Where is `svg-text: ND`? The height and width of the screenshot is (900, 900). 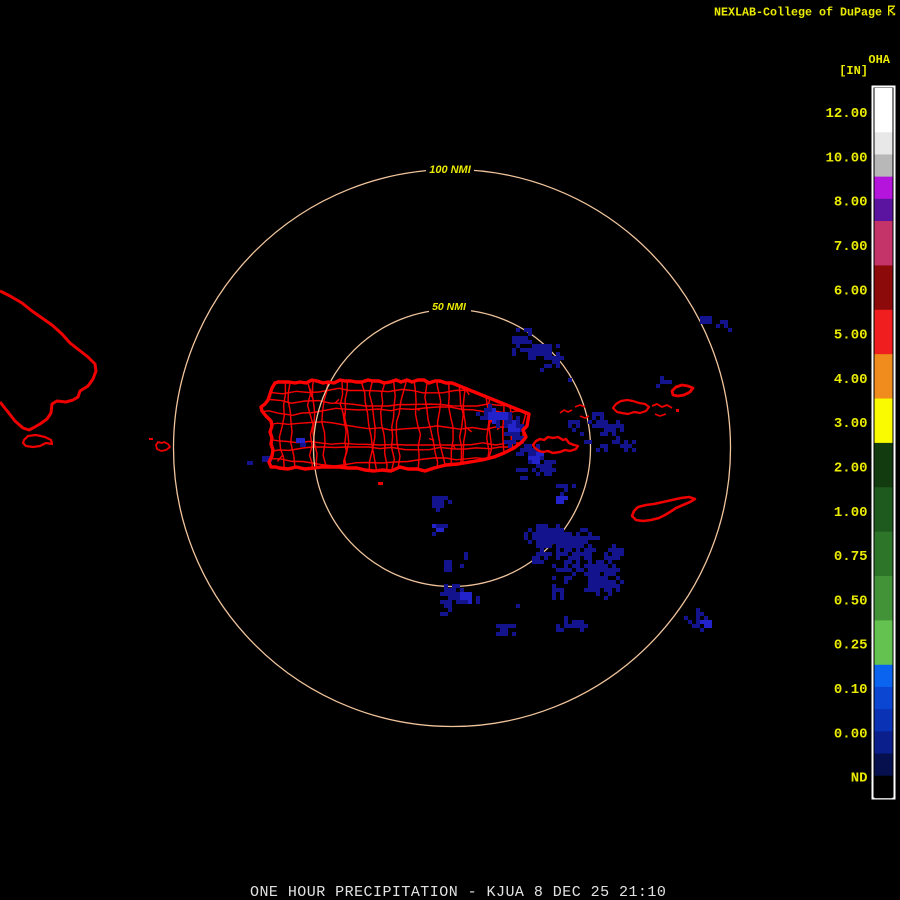
svg-text: ND is located at coordinates (859, 779).